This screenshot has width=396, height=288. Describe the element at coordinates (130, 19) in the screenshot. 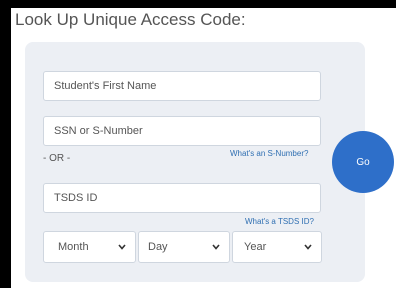

I see `page-title: Look Up Unique Access Code:` at that location.